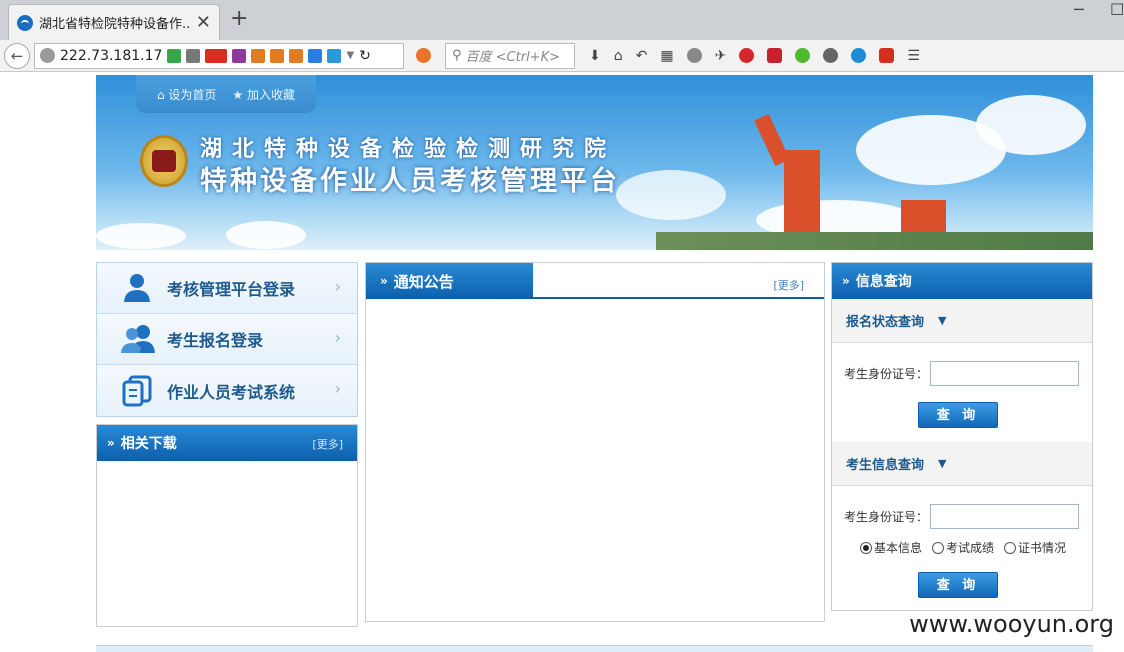 The width and height of the screenshot is (1124, 652). What do you see at coordinates (226, 94) in the screenshot?
I see `top-links: ⌂ 设为首页 ★ 加入收藏` at bounding box center [226, 94].